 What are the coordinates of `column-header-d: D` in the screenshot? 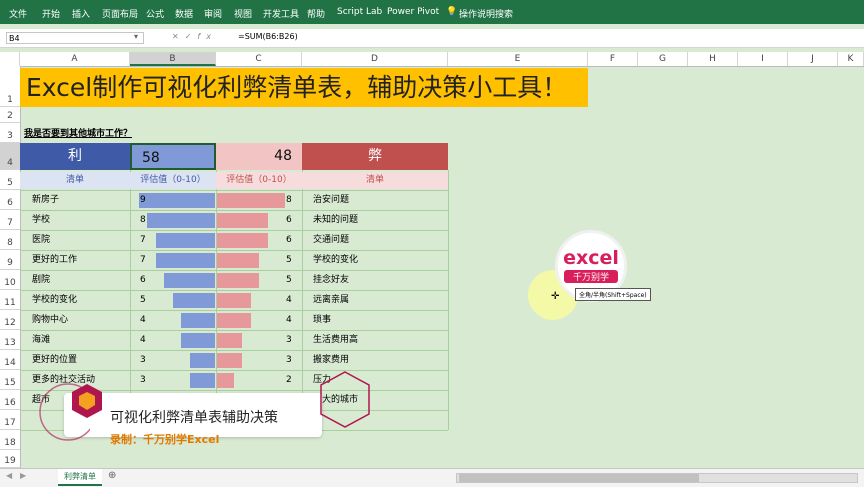 It's located at (375, 59).